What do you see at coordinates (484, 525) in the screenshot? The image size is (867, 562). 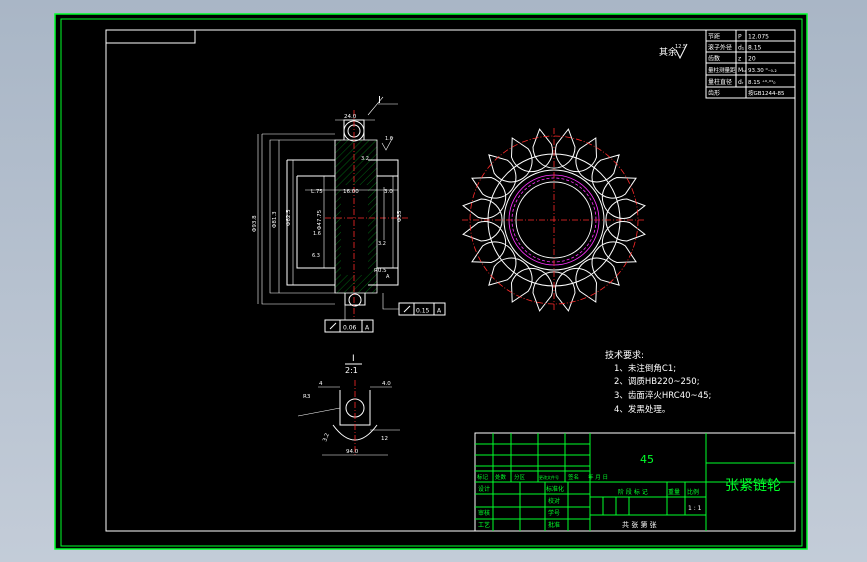 I see `process-label: 工艺` at bounding box center [484, 525].